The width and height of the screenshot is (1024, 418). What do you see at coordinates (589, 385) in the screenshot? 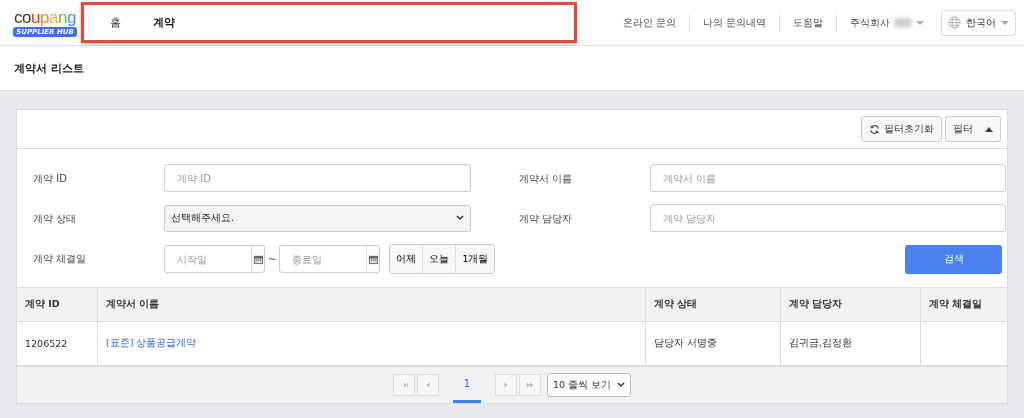
I see `page-size-dropdown: 10 줄씩 보기` at bounding box center [589, 385].